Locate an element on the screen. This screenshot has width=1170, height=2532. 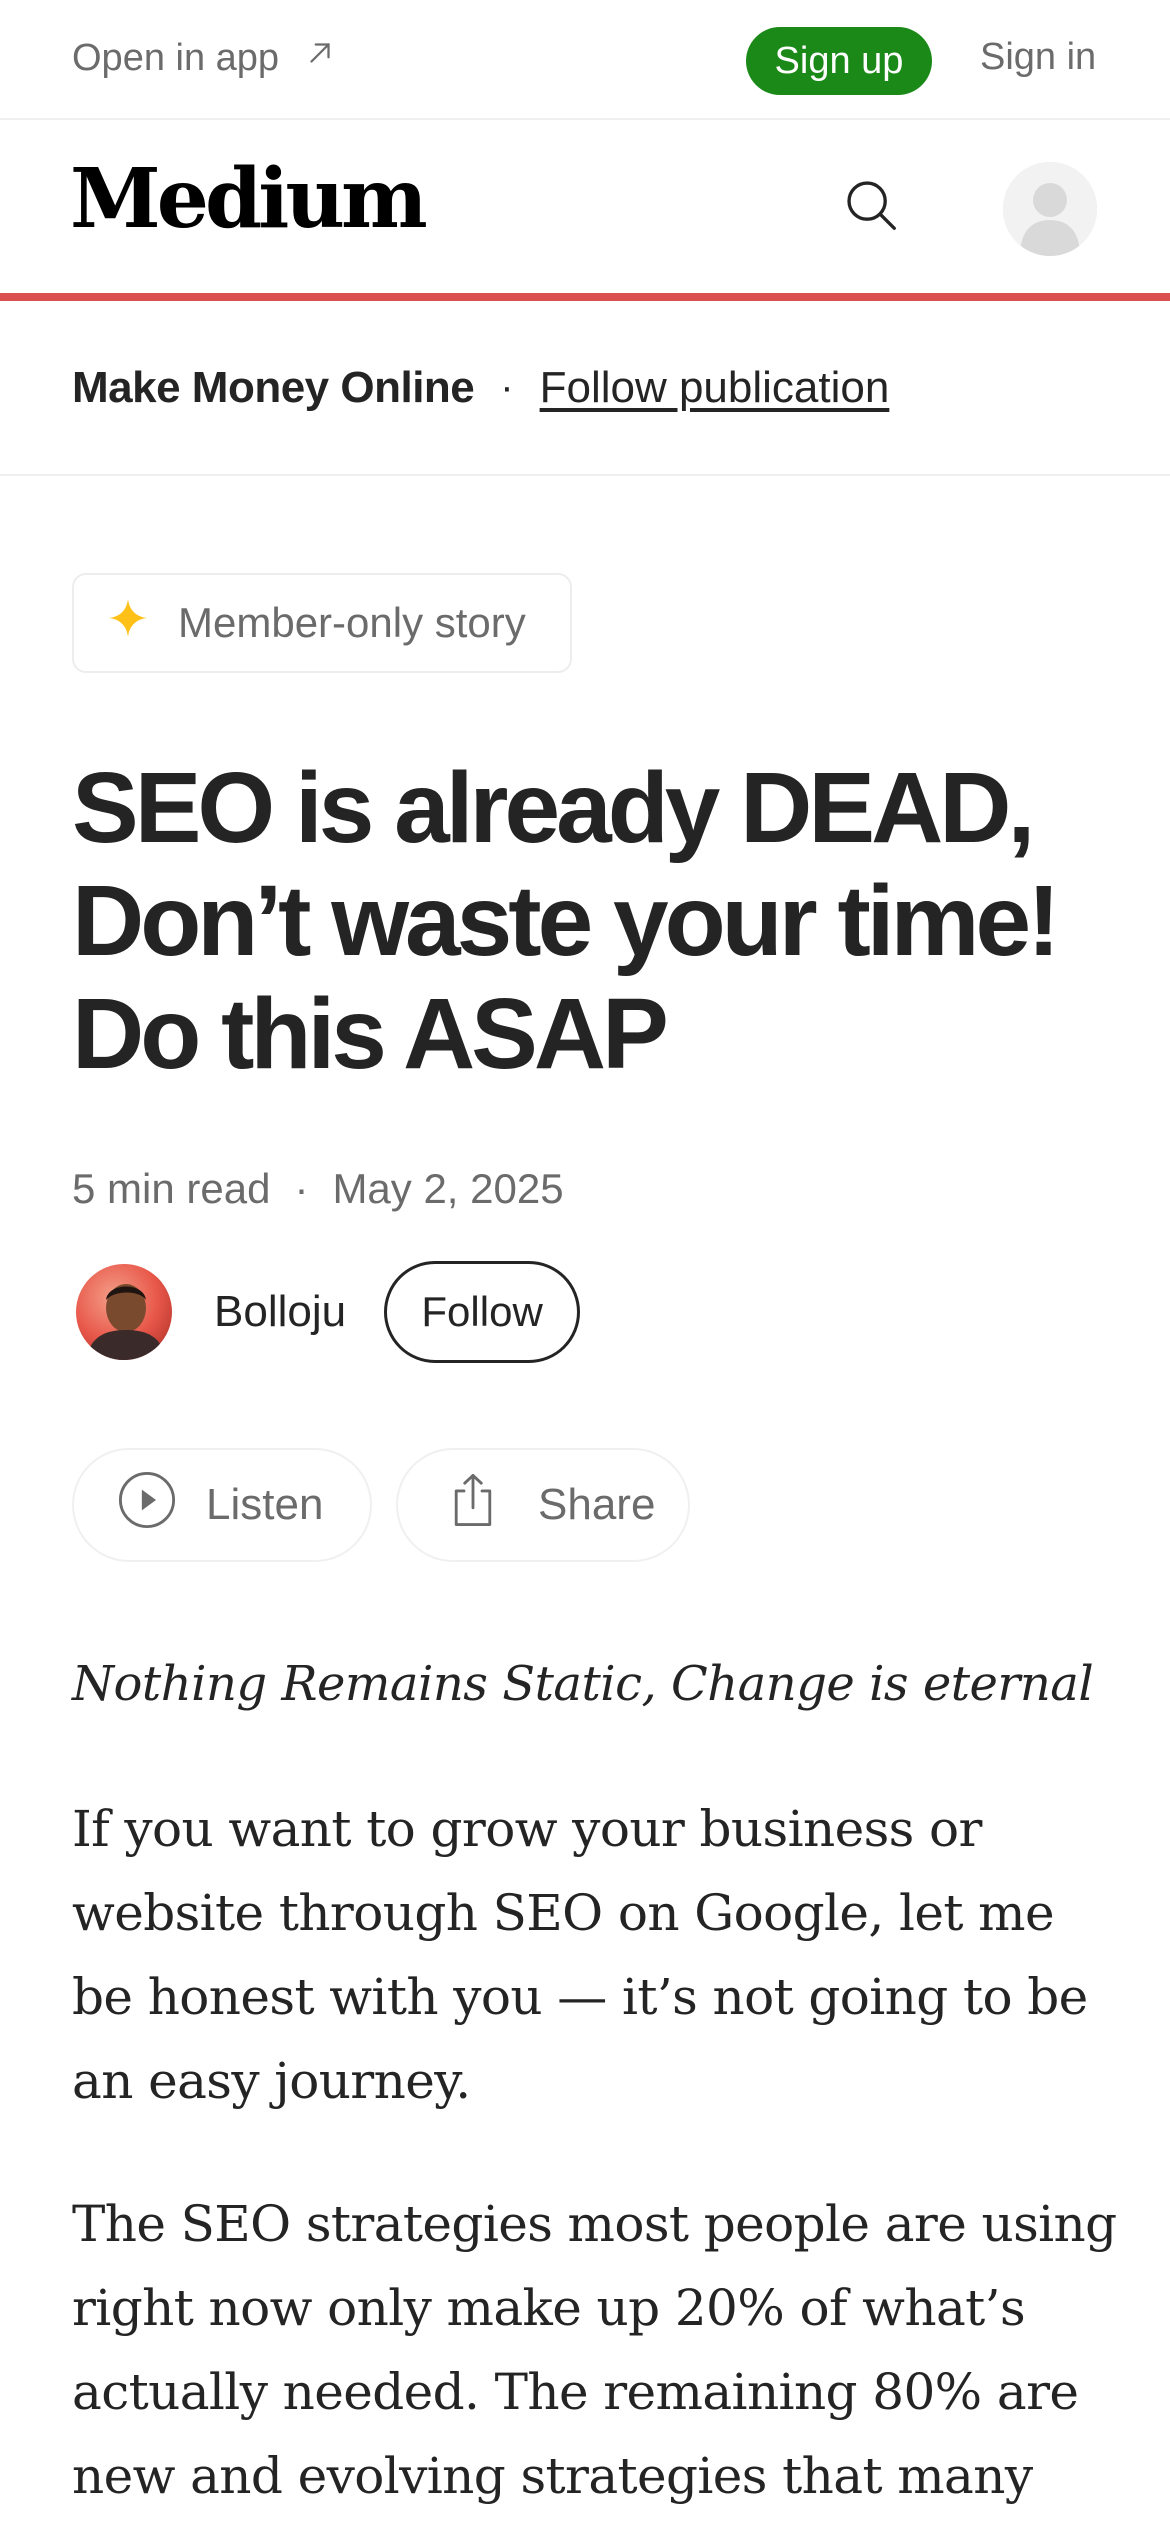
search-icon is located at coordinates (871, 207).